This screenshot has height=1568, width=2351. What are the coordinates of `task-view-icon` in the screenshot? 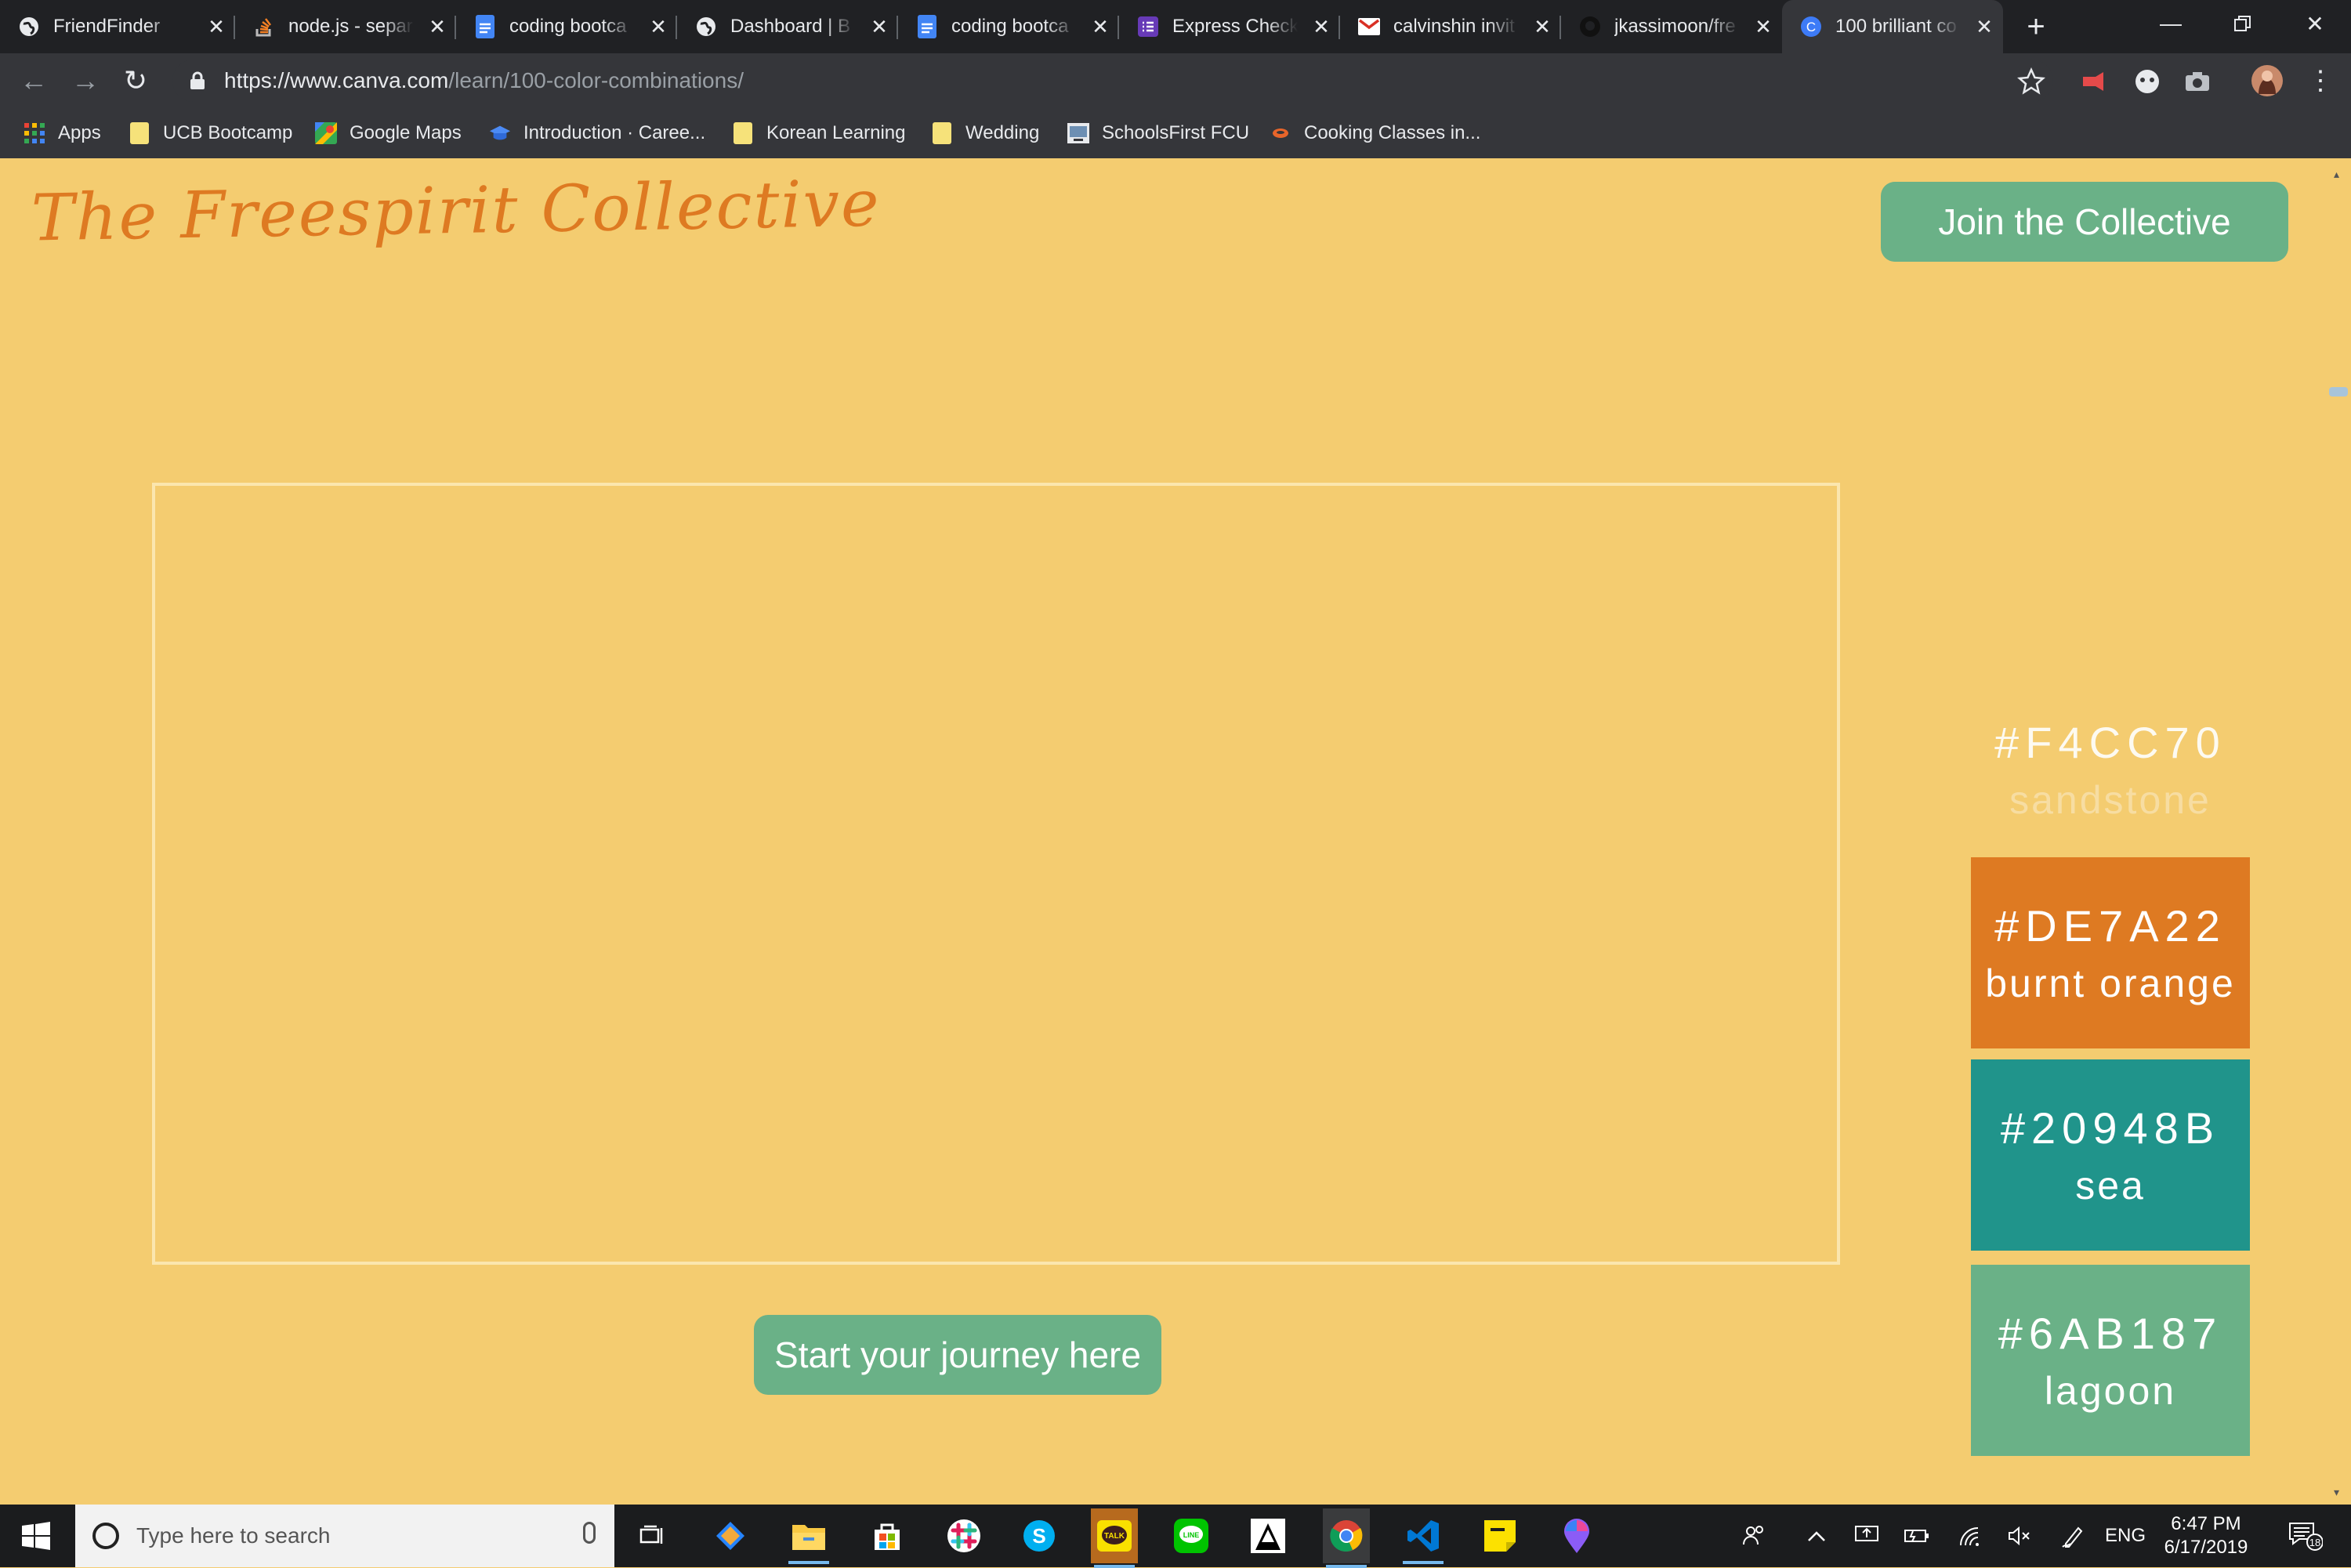 It's located at (652, 1535).